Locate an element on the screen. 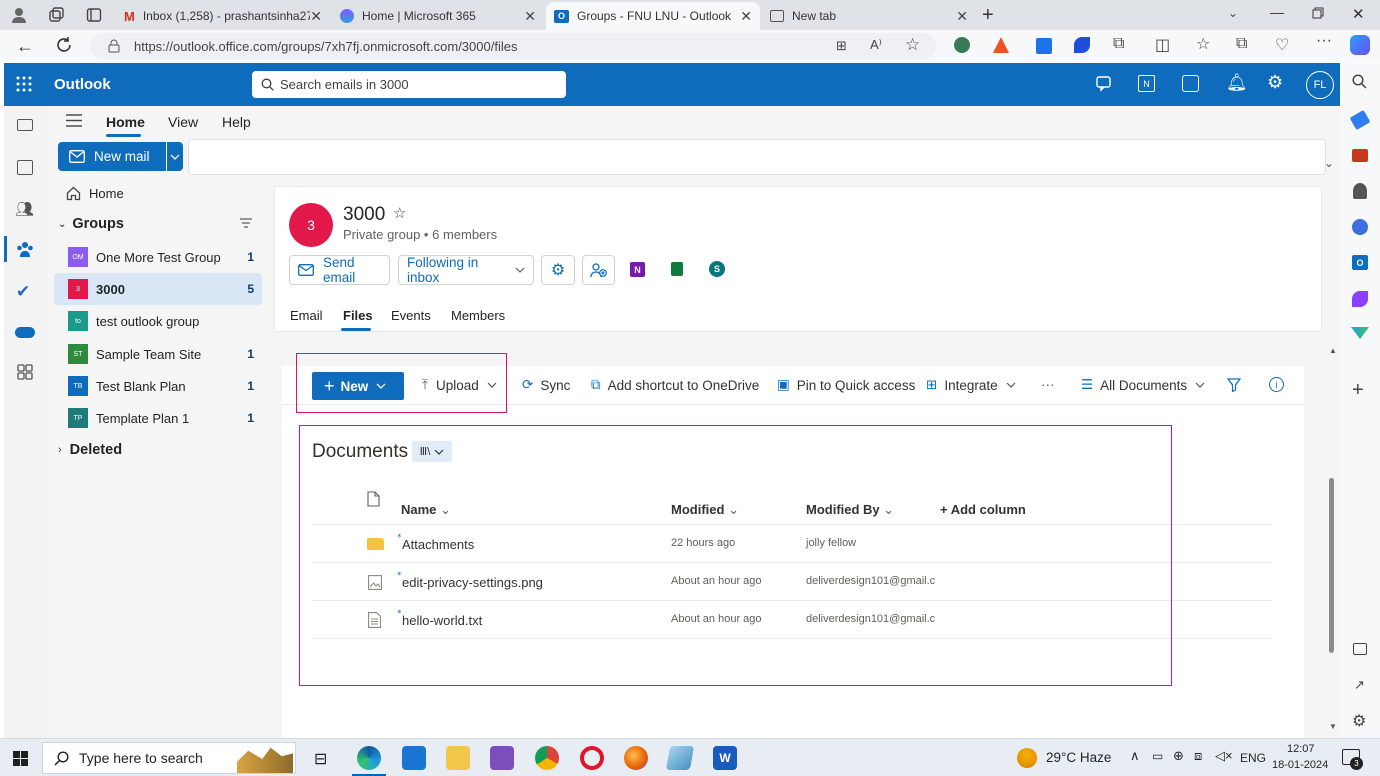  shopping-tag-icon is located at coordinates (1360, 120).